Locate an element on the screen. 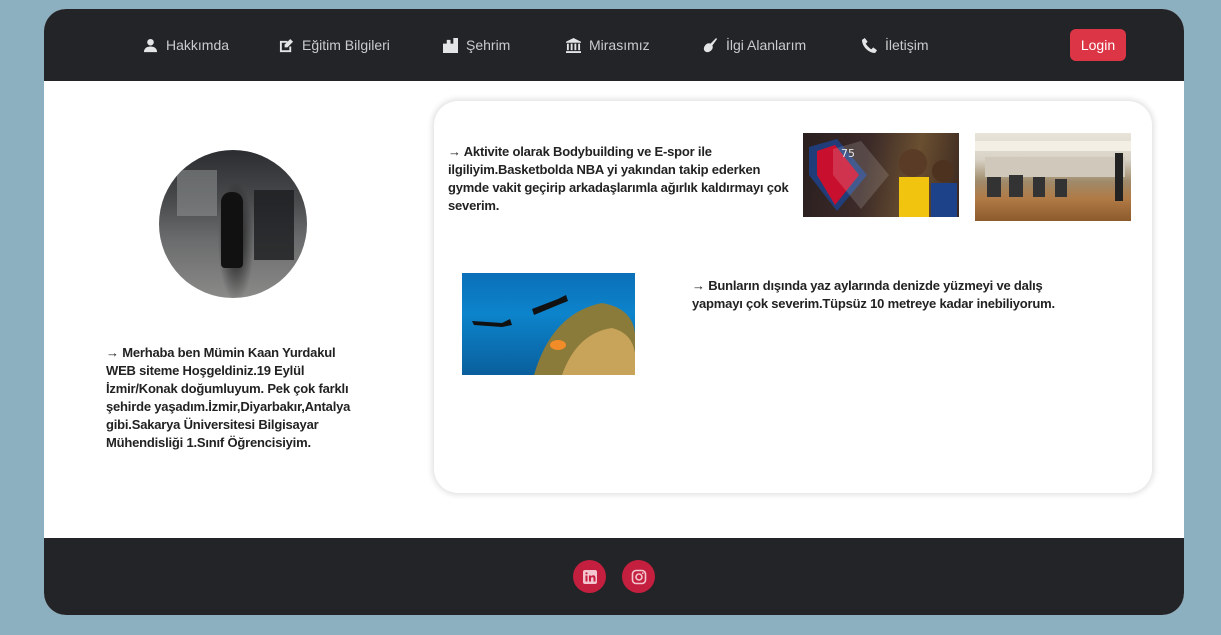  gym-image is located at coordinates (1053, 177).